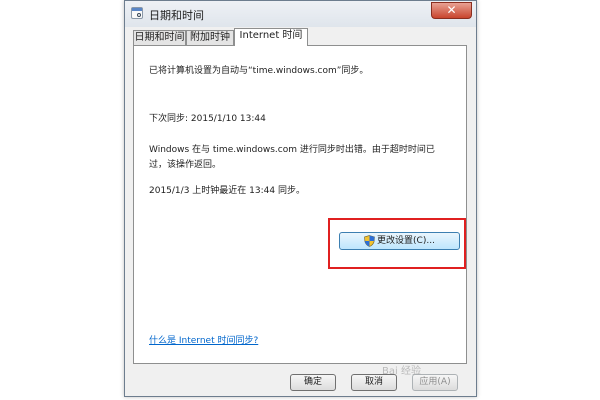  I want to click on close-button: ✕, so click(451, 10).